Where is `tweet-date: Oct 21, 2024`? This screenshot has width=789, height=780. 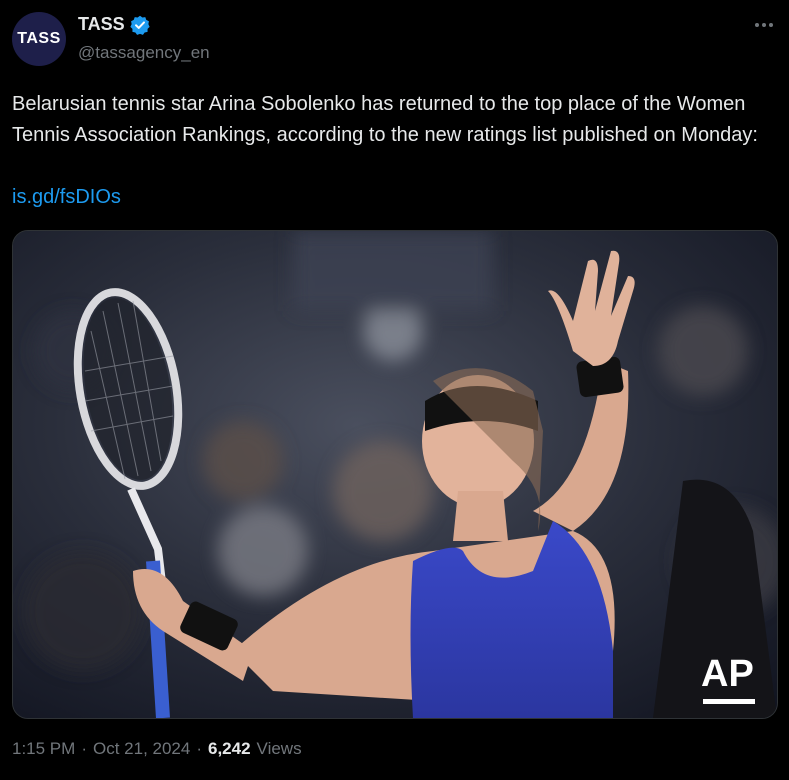
tweet-date: Oct 21, 2024 is located at coordinates (141, 749).